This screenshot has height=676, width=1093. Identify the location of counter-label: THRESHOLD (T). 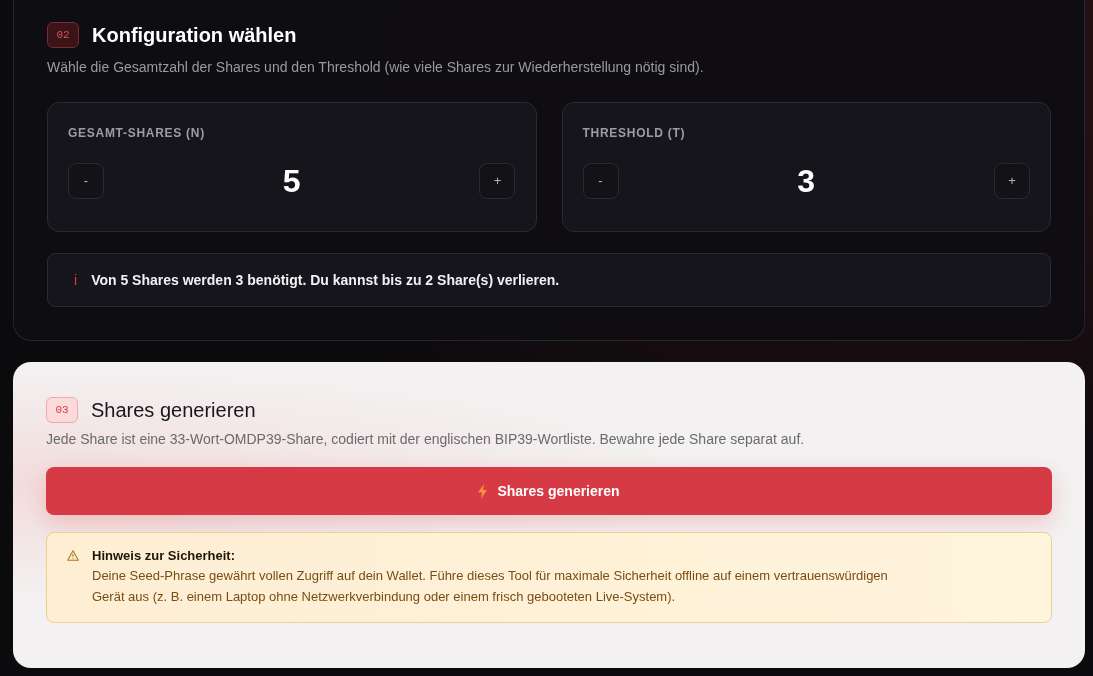
(634, 133).